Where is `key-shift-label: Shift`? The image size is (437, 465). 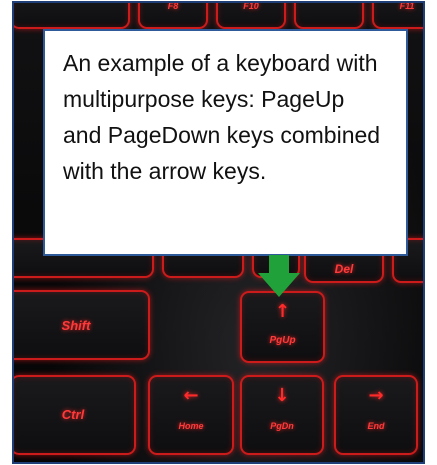 key-shift-label: Shift is located at coordinates (76, 325).